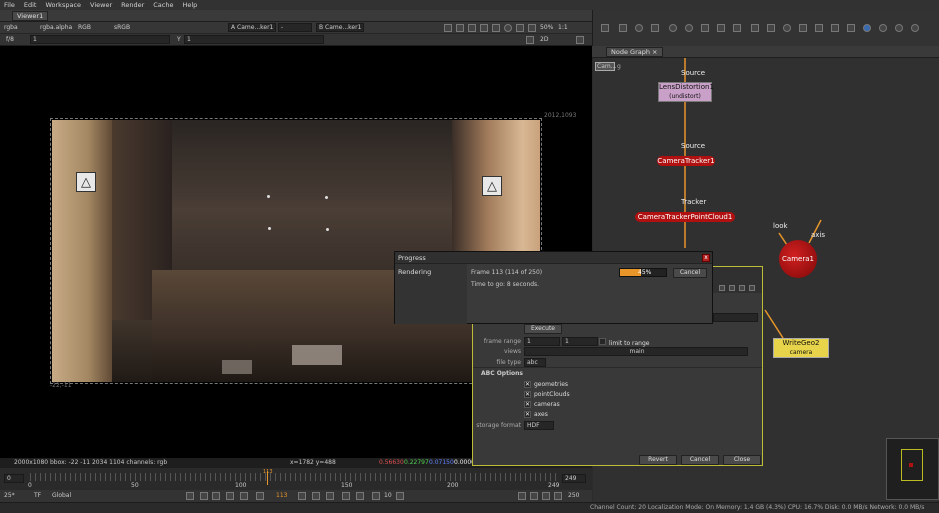  What do you see at coordinates (30, 16) in the screenshot?
I see `tab-viewer1: Viewer1` at bounding box center [30, 16].